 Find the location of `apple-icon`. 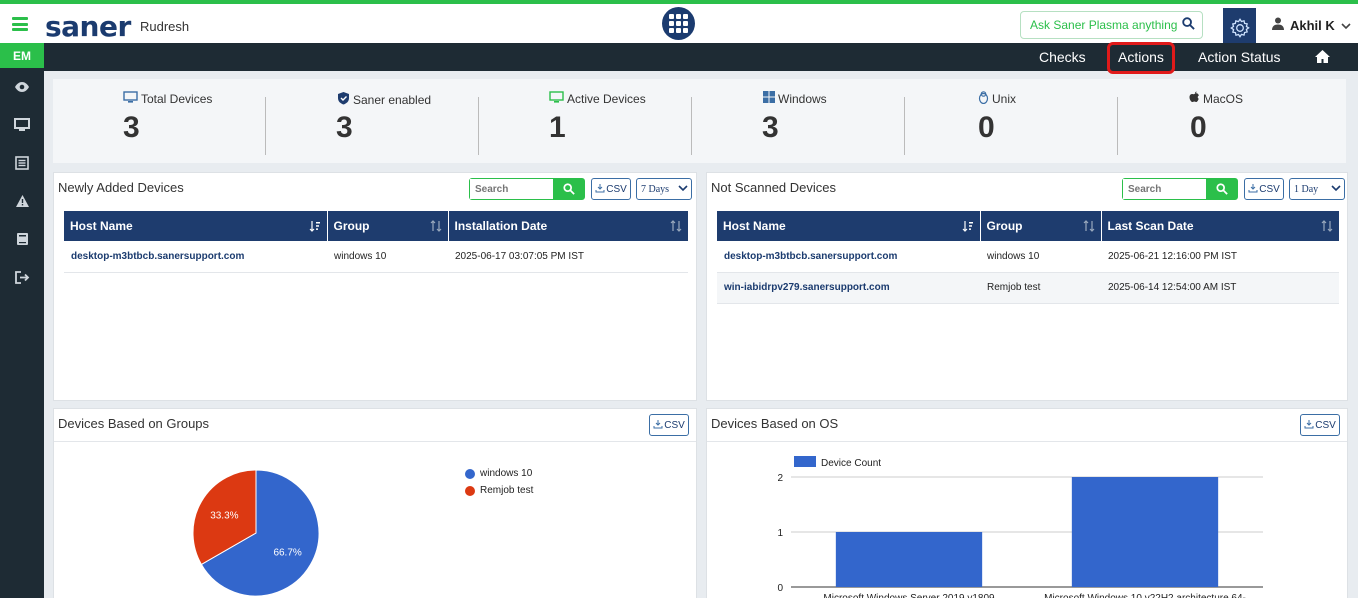

apple-icon is located at coordinates (1194, 98).